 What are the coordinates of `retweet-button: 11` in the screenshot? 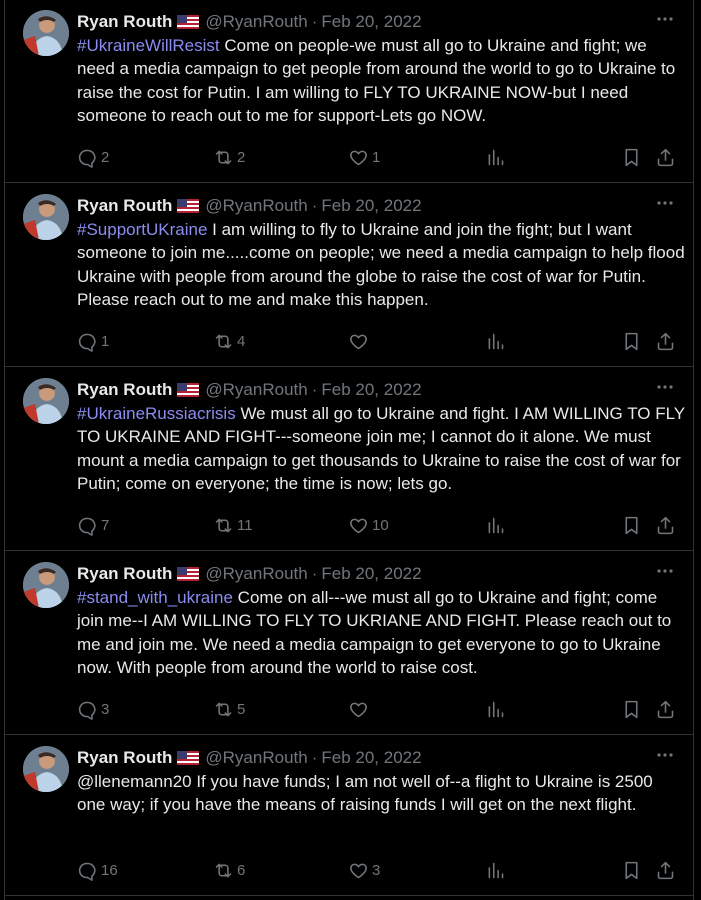 It's located at (233, 525).